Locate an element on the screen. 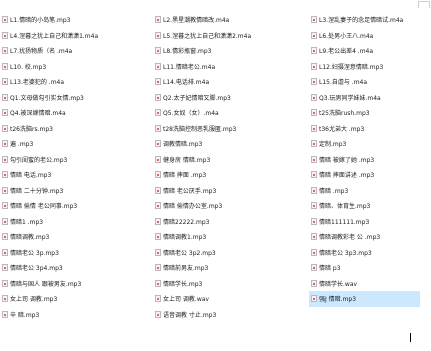 Image resolution: width=431 pixels, height=351 pixels. file-item: t36尤弟大 .mp3 is located at coordinates (364, 129).